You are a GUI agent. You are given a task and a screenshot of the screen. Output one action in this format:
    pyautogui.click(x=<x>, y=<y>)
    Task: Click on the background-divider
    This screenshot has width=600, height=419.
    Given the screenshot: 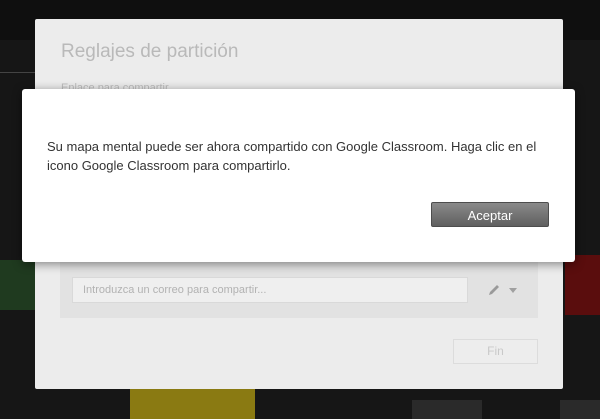 What is the action you would take?
    pyautogui.click(x=17, y=72)
    